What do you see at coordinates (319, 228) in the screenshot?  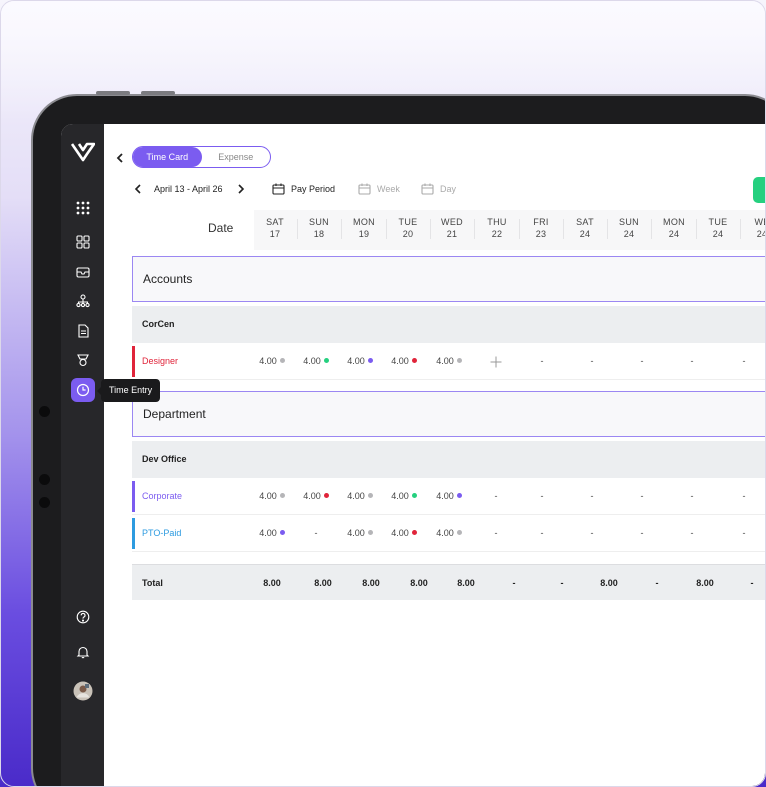 I see `day-column-header: SUN 18` at bounding box center [319, 228].